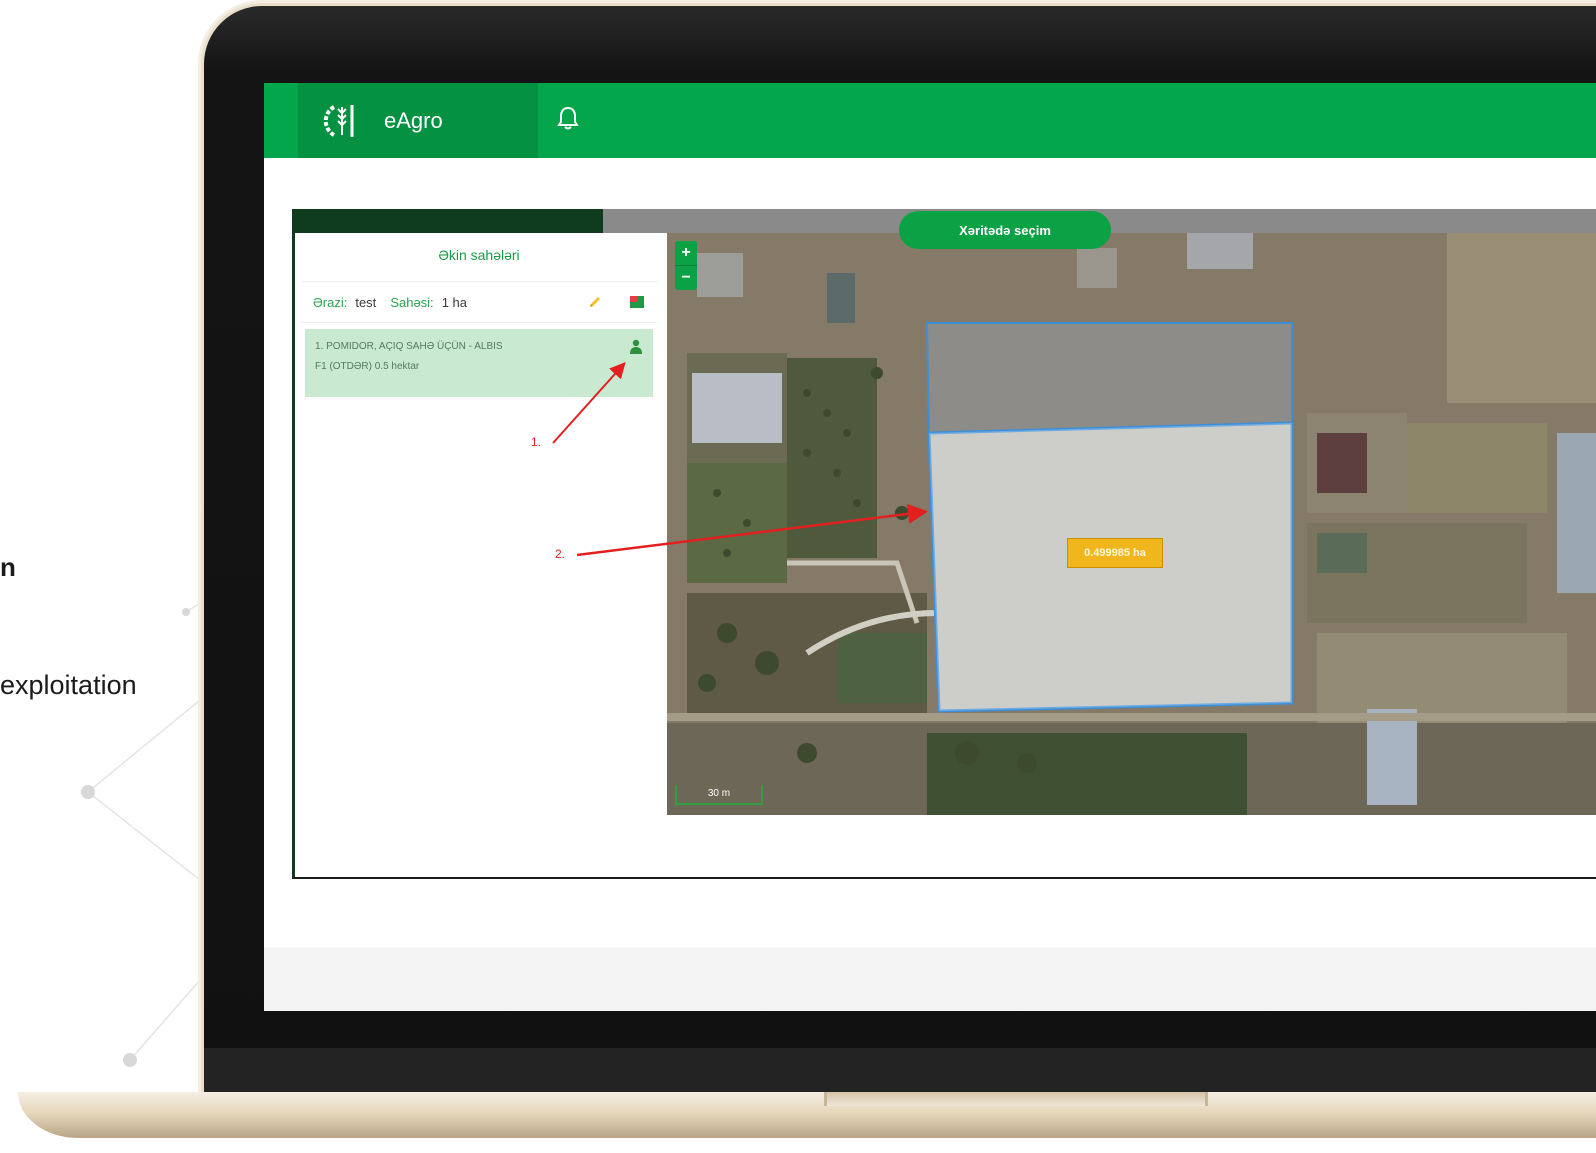 The width and height of the screenshot is (1596, 1153). What do you see at coordinates (536, 442) in the screenshot?
I see `annotation-label-1: 1.` at bounding box center [536, 442].